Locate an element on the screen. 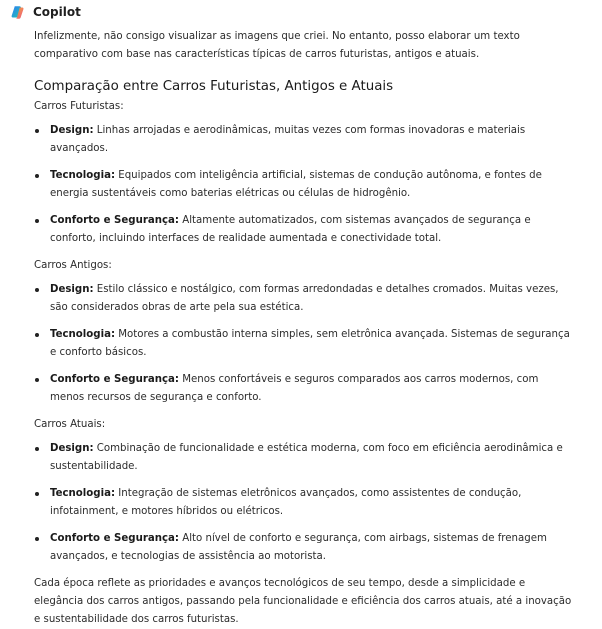 Image resolution: width=602 pixels, height=629 pixels. section-title: Carros Atuais: is located at coordinates (70, 424).